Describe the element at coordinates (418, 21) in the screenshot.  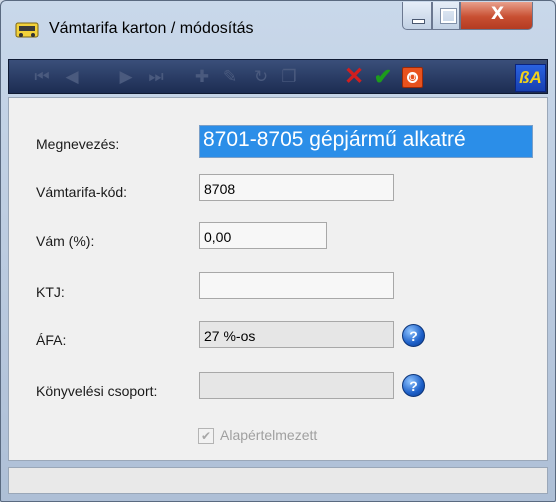
I see `minimize-icon` at that location.